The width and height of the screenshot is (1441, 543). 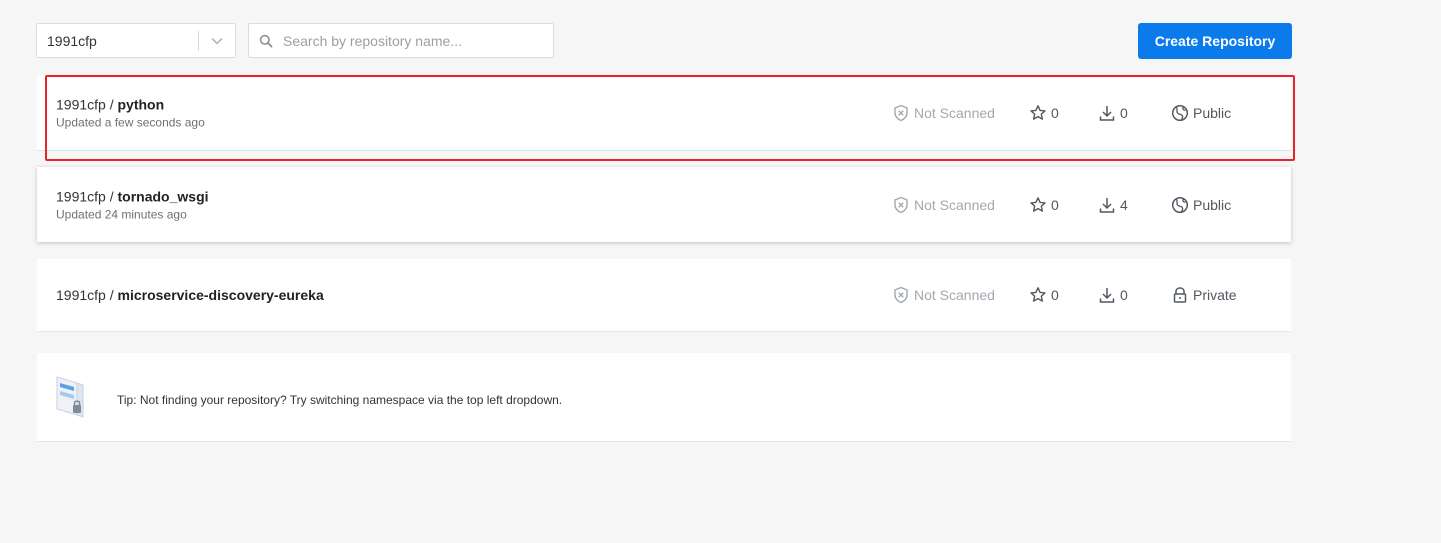 What do you see at coordinates (217, 40) in the screenshot?
I see `chevron-down-icon` at bounding box center [217, 40].